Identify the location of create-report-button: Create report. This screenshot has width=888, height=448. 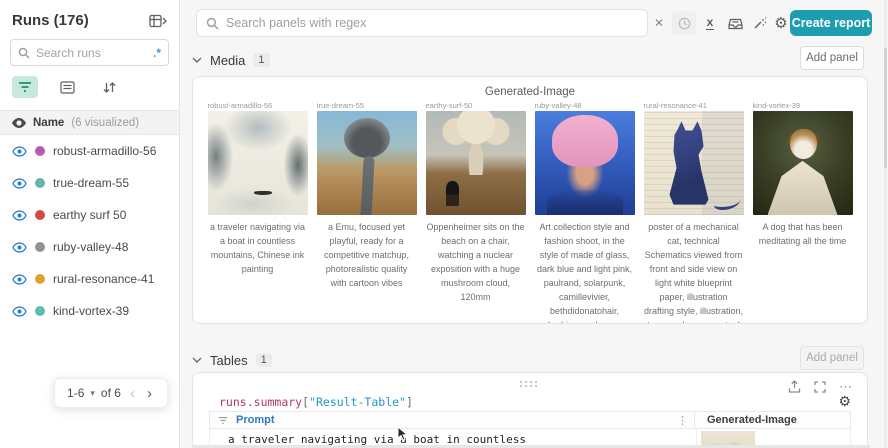
(831, 23).